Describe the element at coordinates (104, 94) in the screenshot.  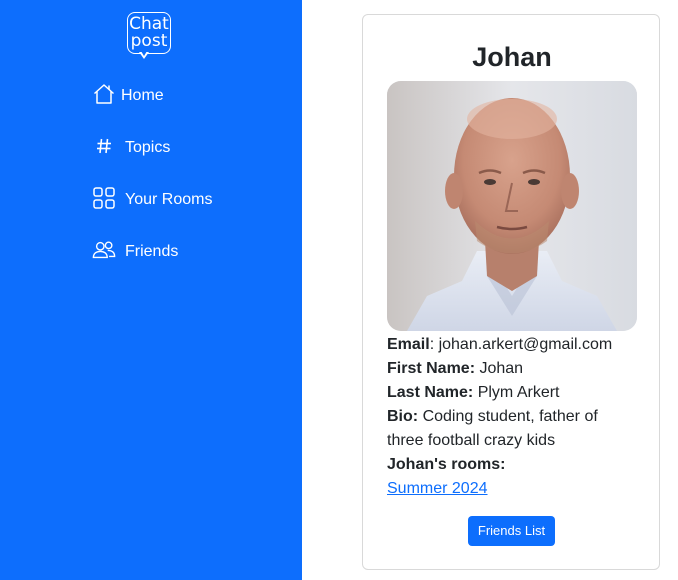
I see `house-icon` at that location.